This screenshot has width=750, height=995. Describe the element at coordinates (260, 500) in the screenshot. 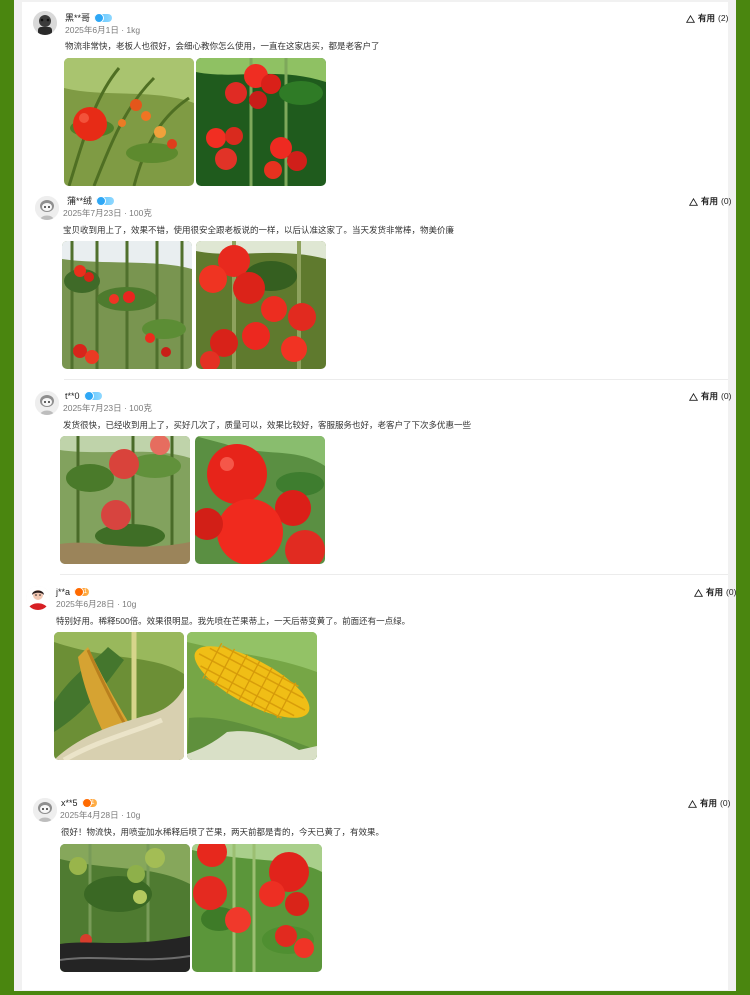

I see `review-photo-ripe-tomato-closeup` at that location.